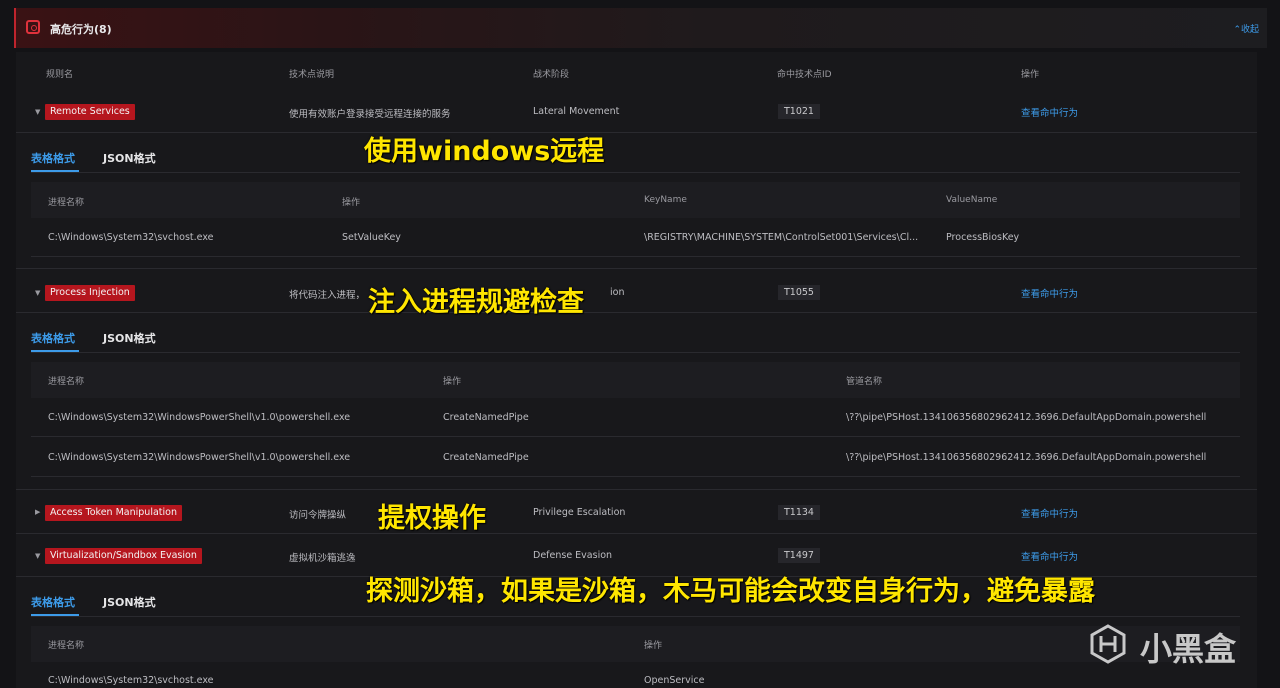  What do you see at coordinates (551, 75) in the screenshot?
I see `col-tactic: 战术阶段` at bounding box center [551, 75].